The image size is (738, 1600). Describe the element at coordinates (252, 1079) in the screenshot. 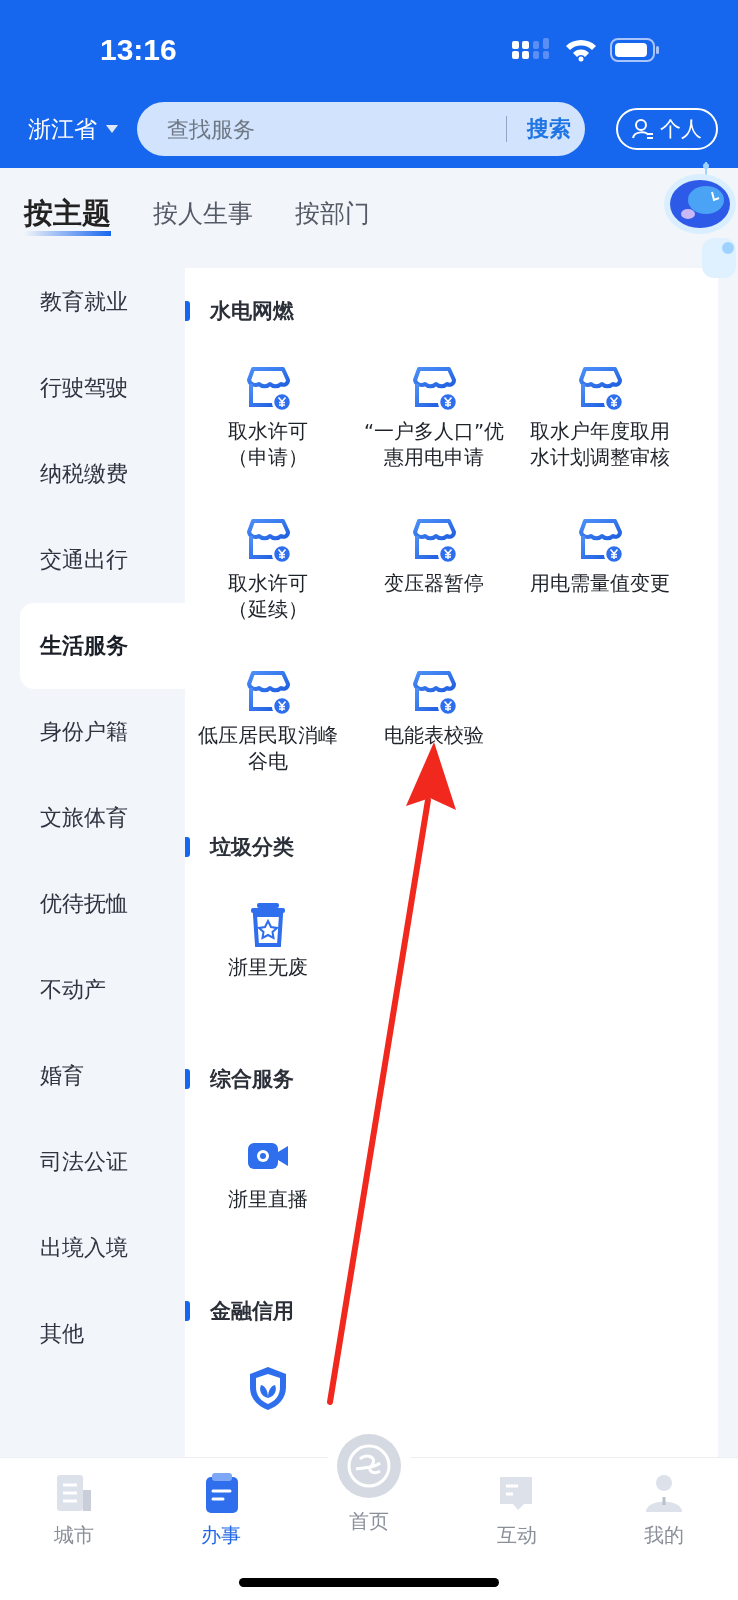

I see `section-title: 综合服务` at that location.